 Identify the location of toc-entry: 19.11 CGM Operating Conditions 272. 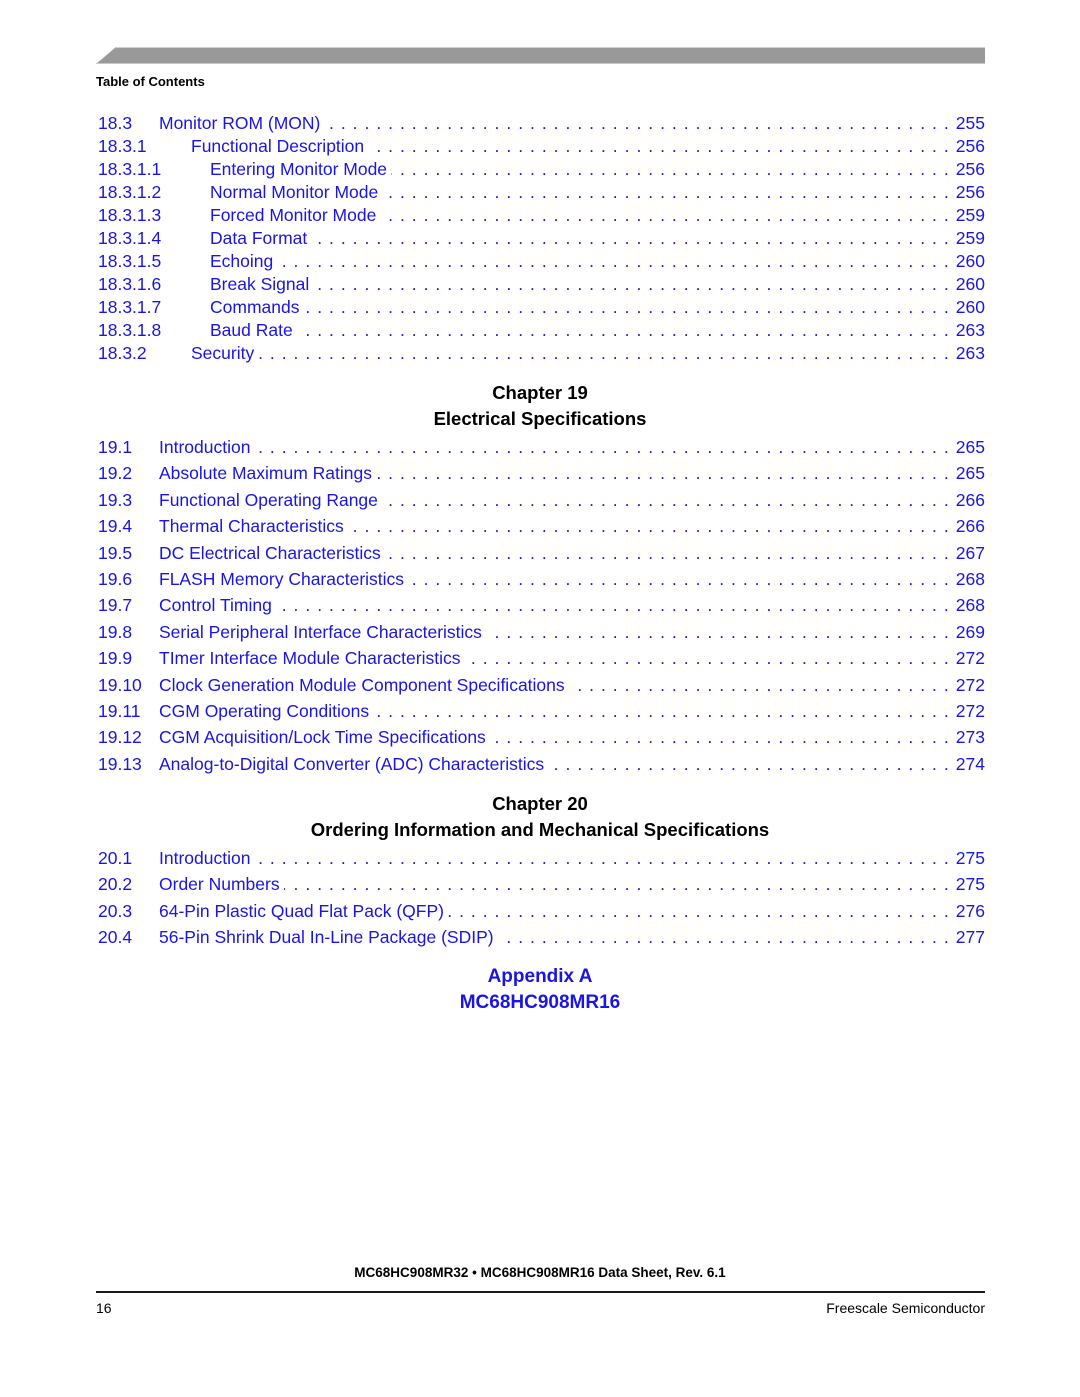
(541, 711).